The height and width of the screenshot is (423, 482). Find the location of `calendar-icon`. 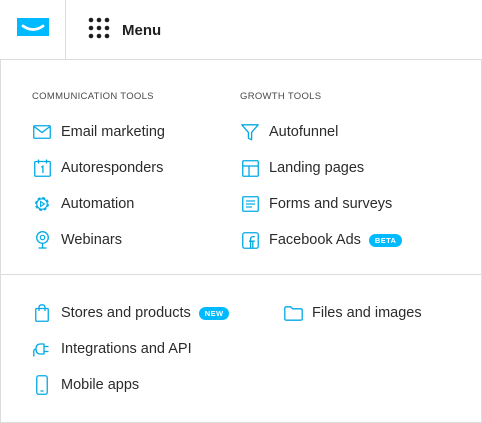

calendar-icon is located at coordinates (42, 168).